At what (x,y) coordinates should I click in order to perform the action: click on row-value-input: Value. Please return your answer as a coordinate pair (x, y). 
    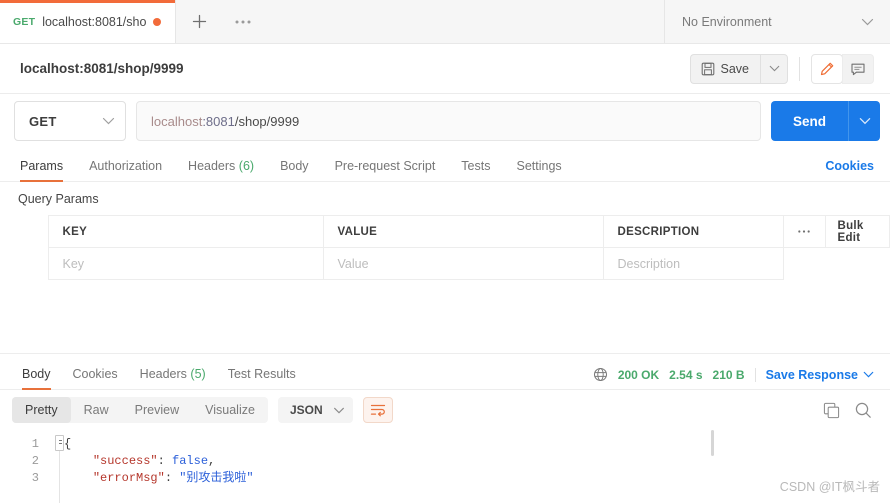
    Looking at the image, I should click on (463, 263).